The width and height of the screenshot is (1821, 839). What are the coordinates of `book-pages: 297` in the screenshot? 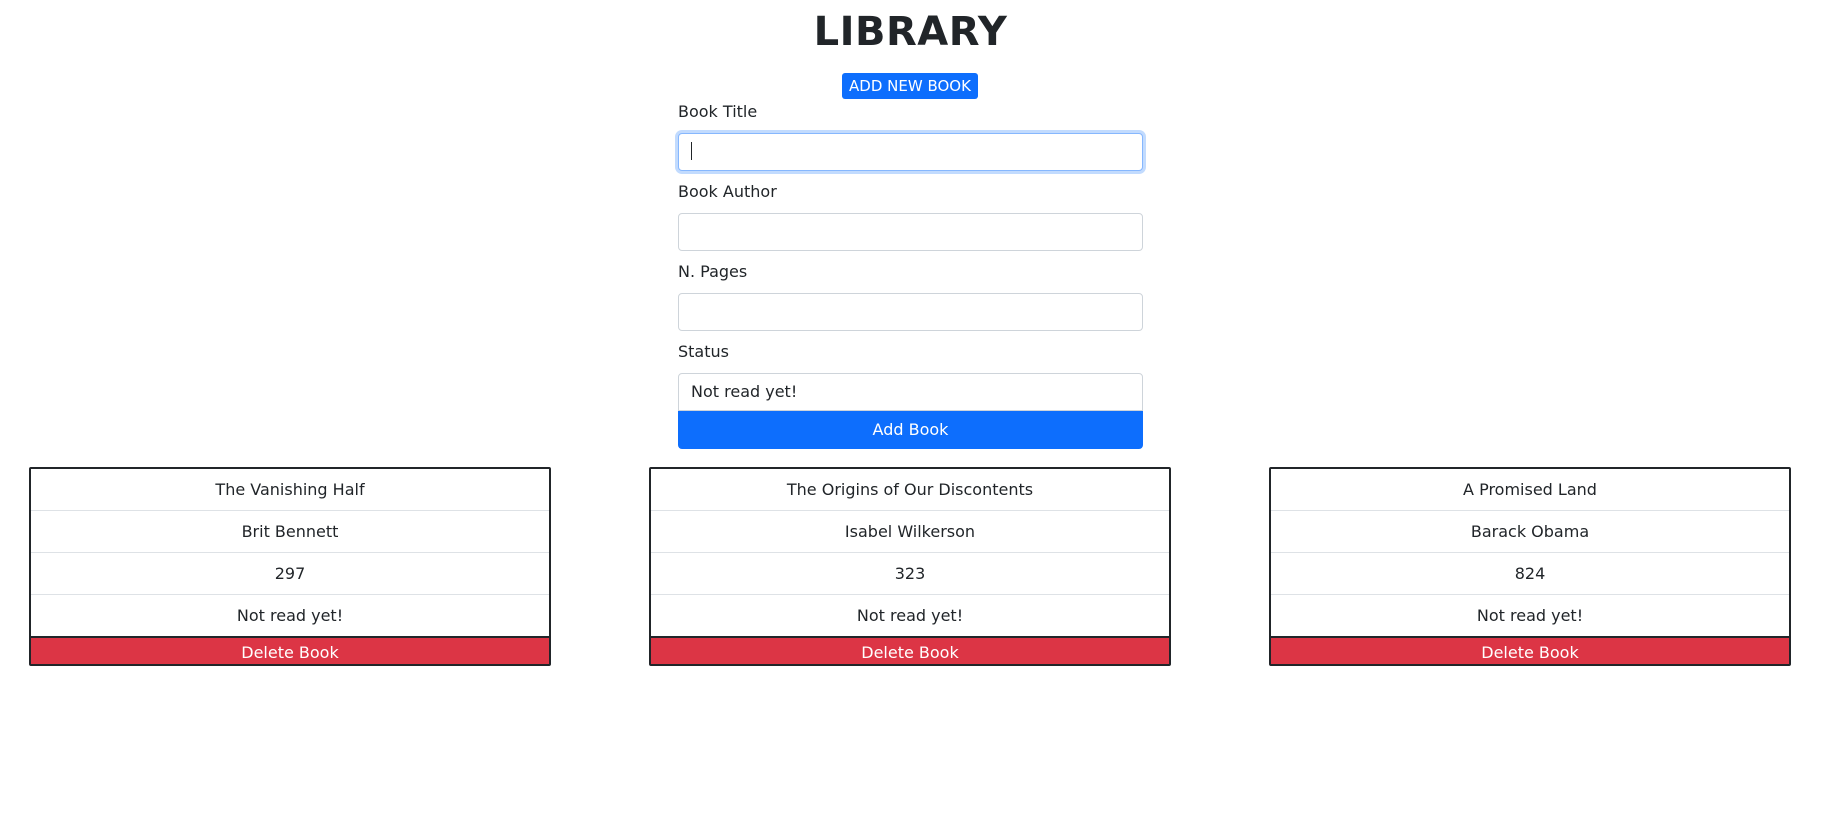 It's located at (290, 574).